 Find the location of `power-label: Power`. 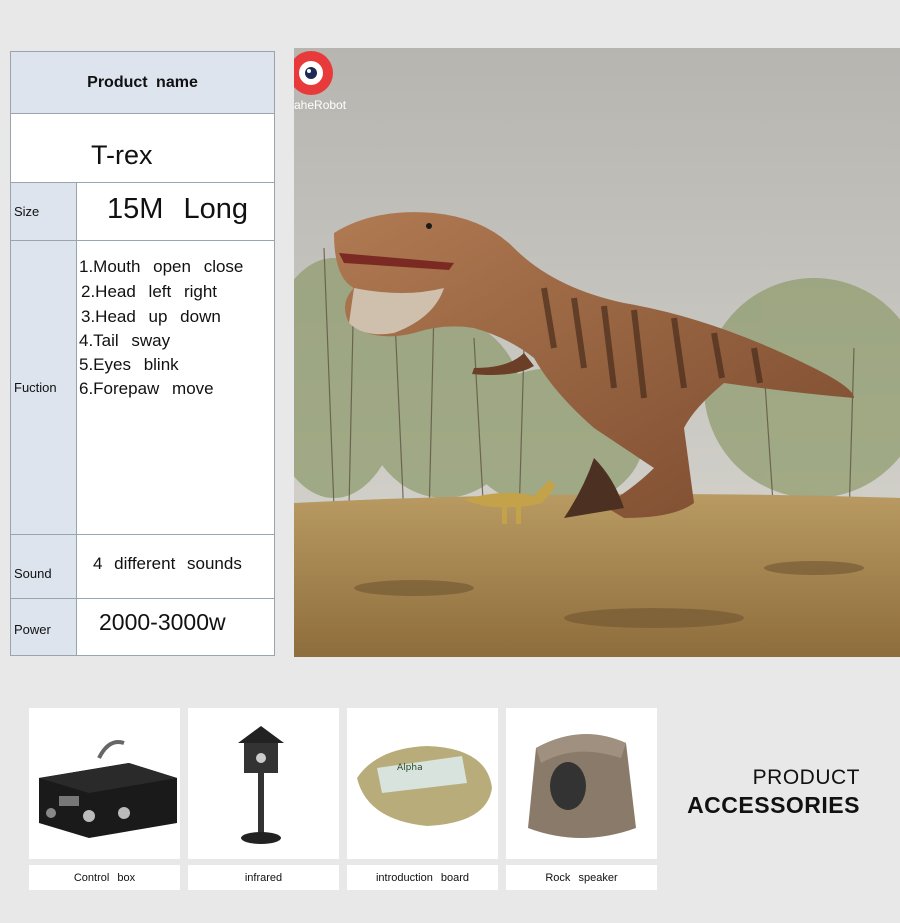

power-label: Power is located at coordinates (44, 627).